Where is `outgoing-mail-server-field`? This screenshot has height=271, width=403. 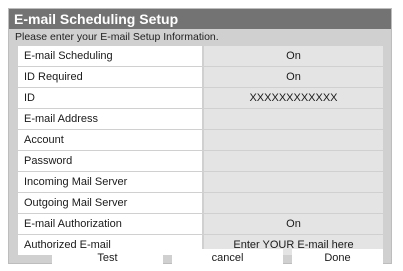
outgoing-mail-server-field is located at coordinates (293, 203).